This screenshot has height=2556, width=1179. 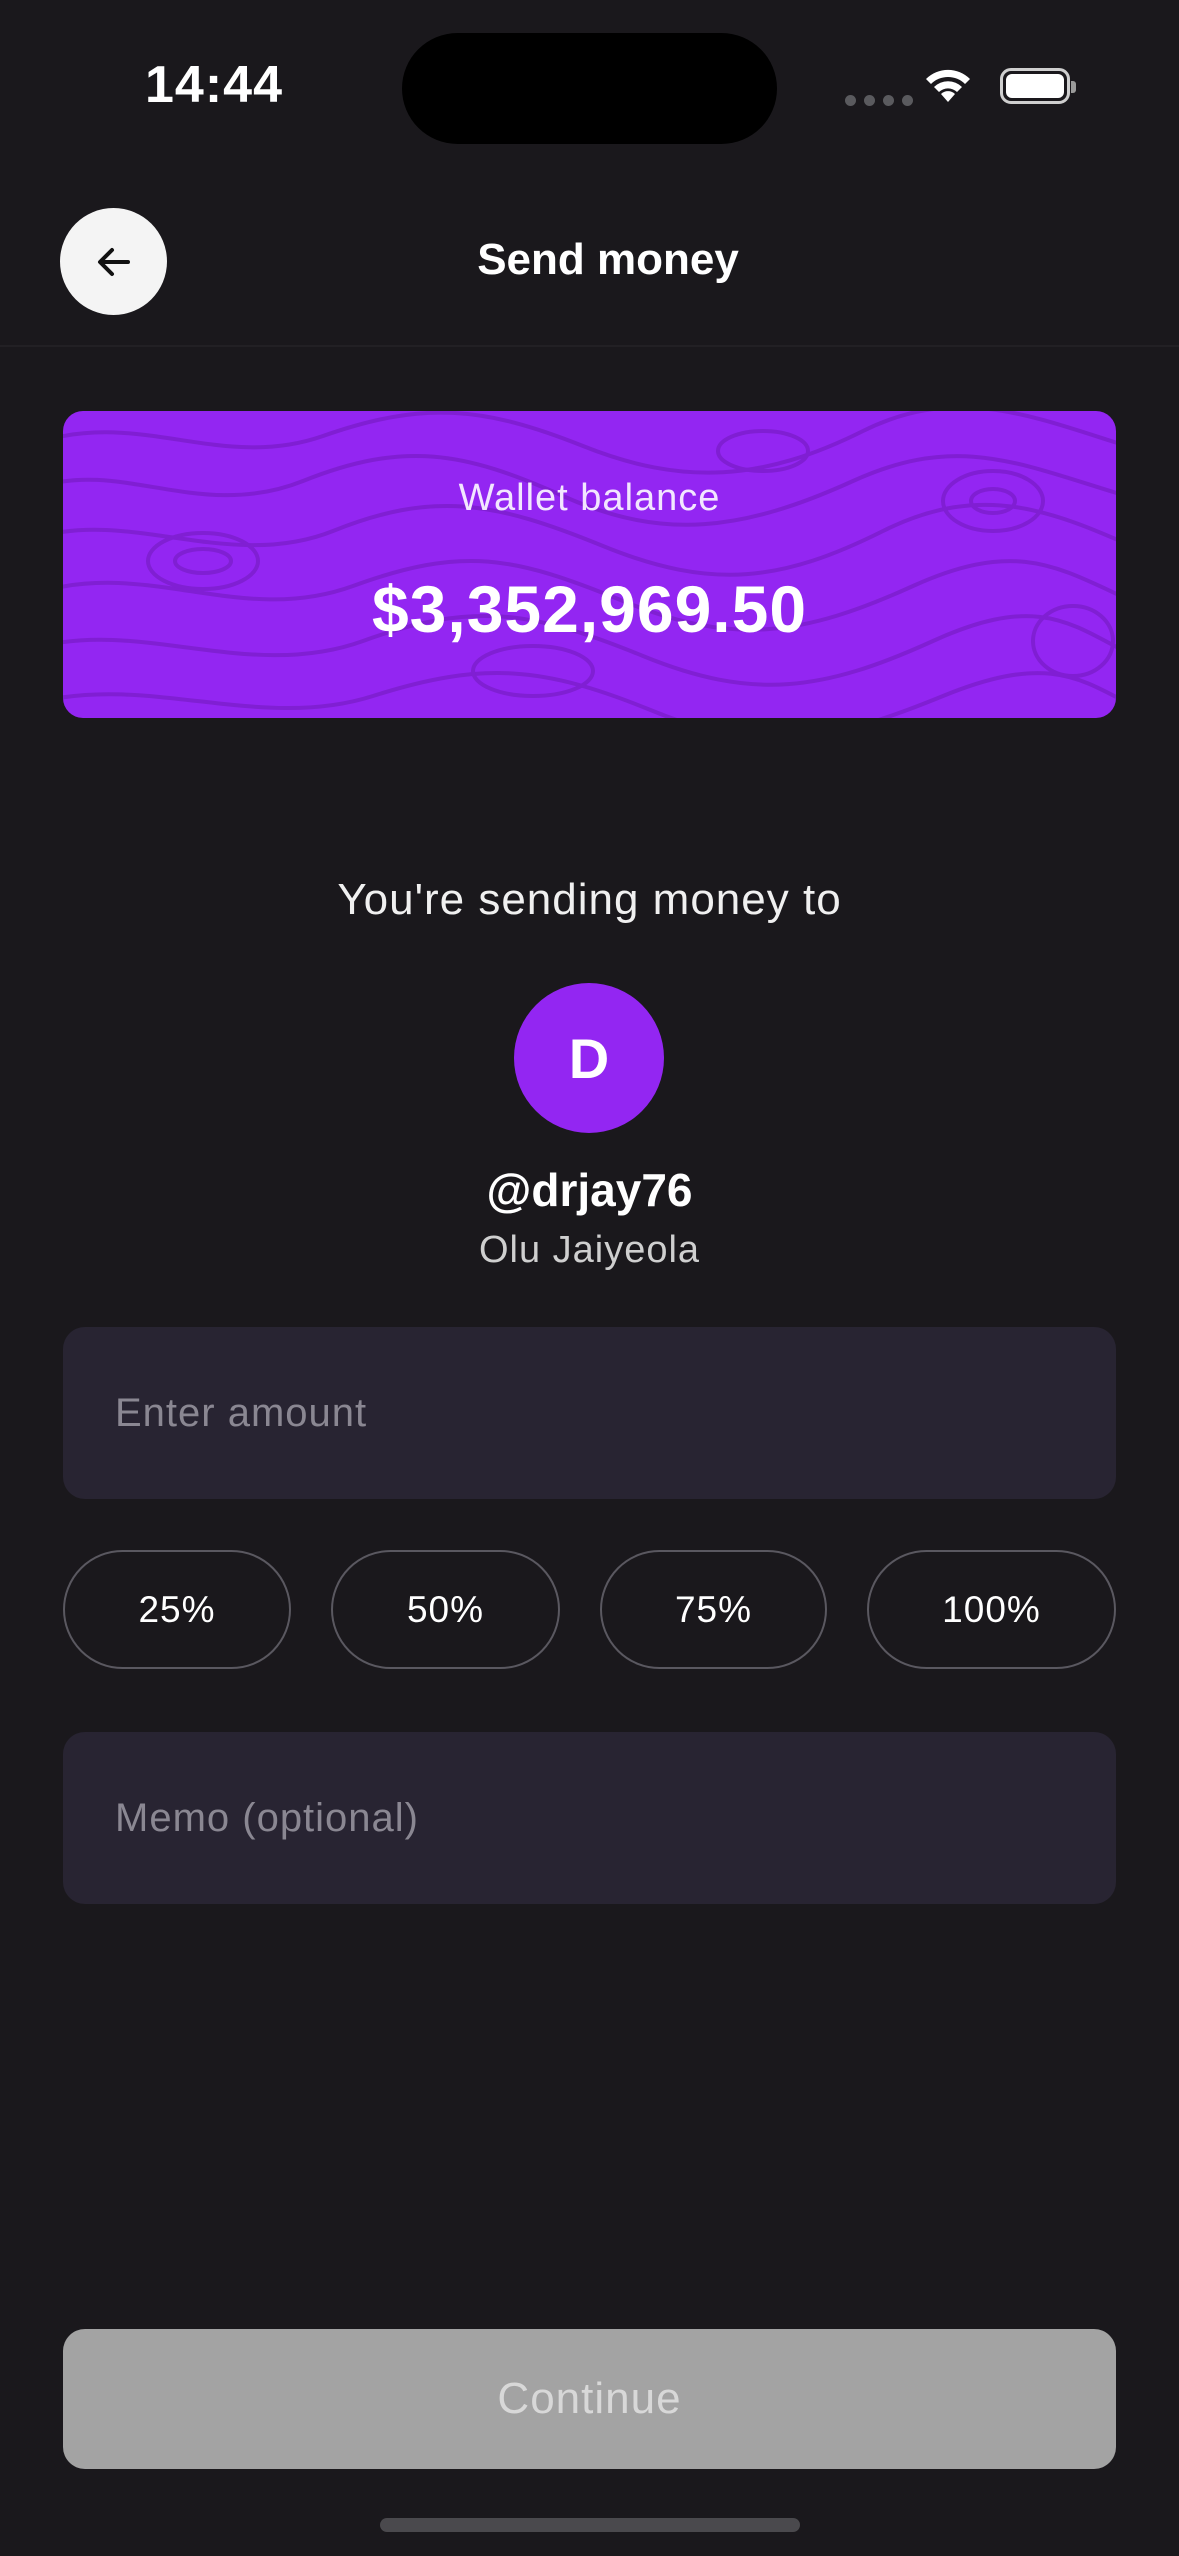 What do you see at coordinates (1038, 86) in the screenshot?
I see `battery-icon` at bounding box center [1038, 86].